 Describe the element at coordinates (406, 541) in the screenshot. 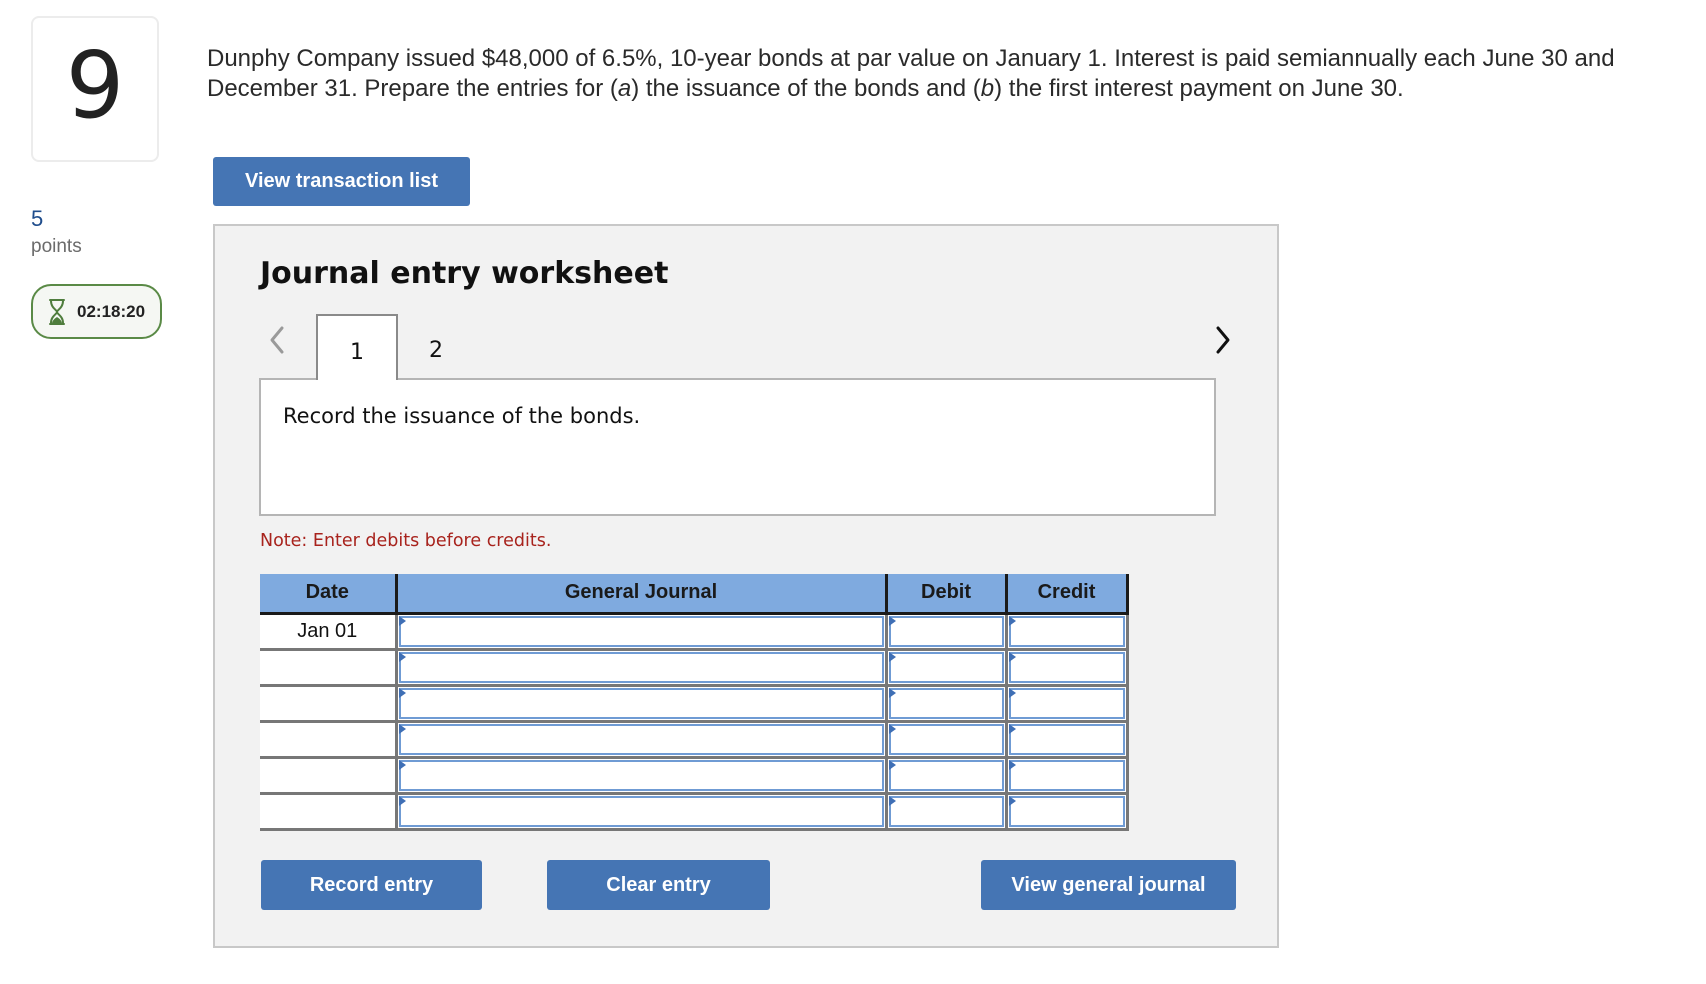

I see `note-text: Note: Enter debits before credits.` at that location.